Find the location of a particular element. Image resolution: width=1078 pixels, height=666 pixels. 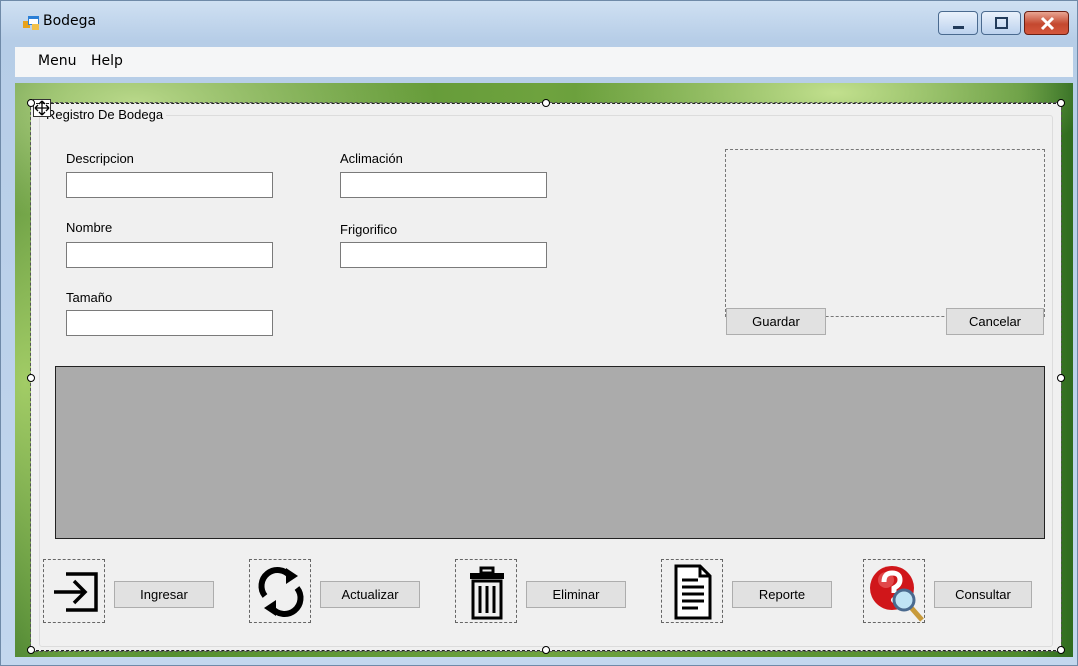

close-icon is located at coordinates (1047, 23).